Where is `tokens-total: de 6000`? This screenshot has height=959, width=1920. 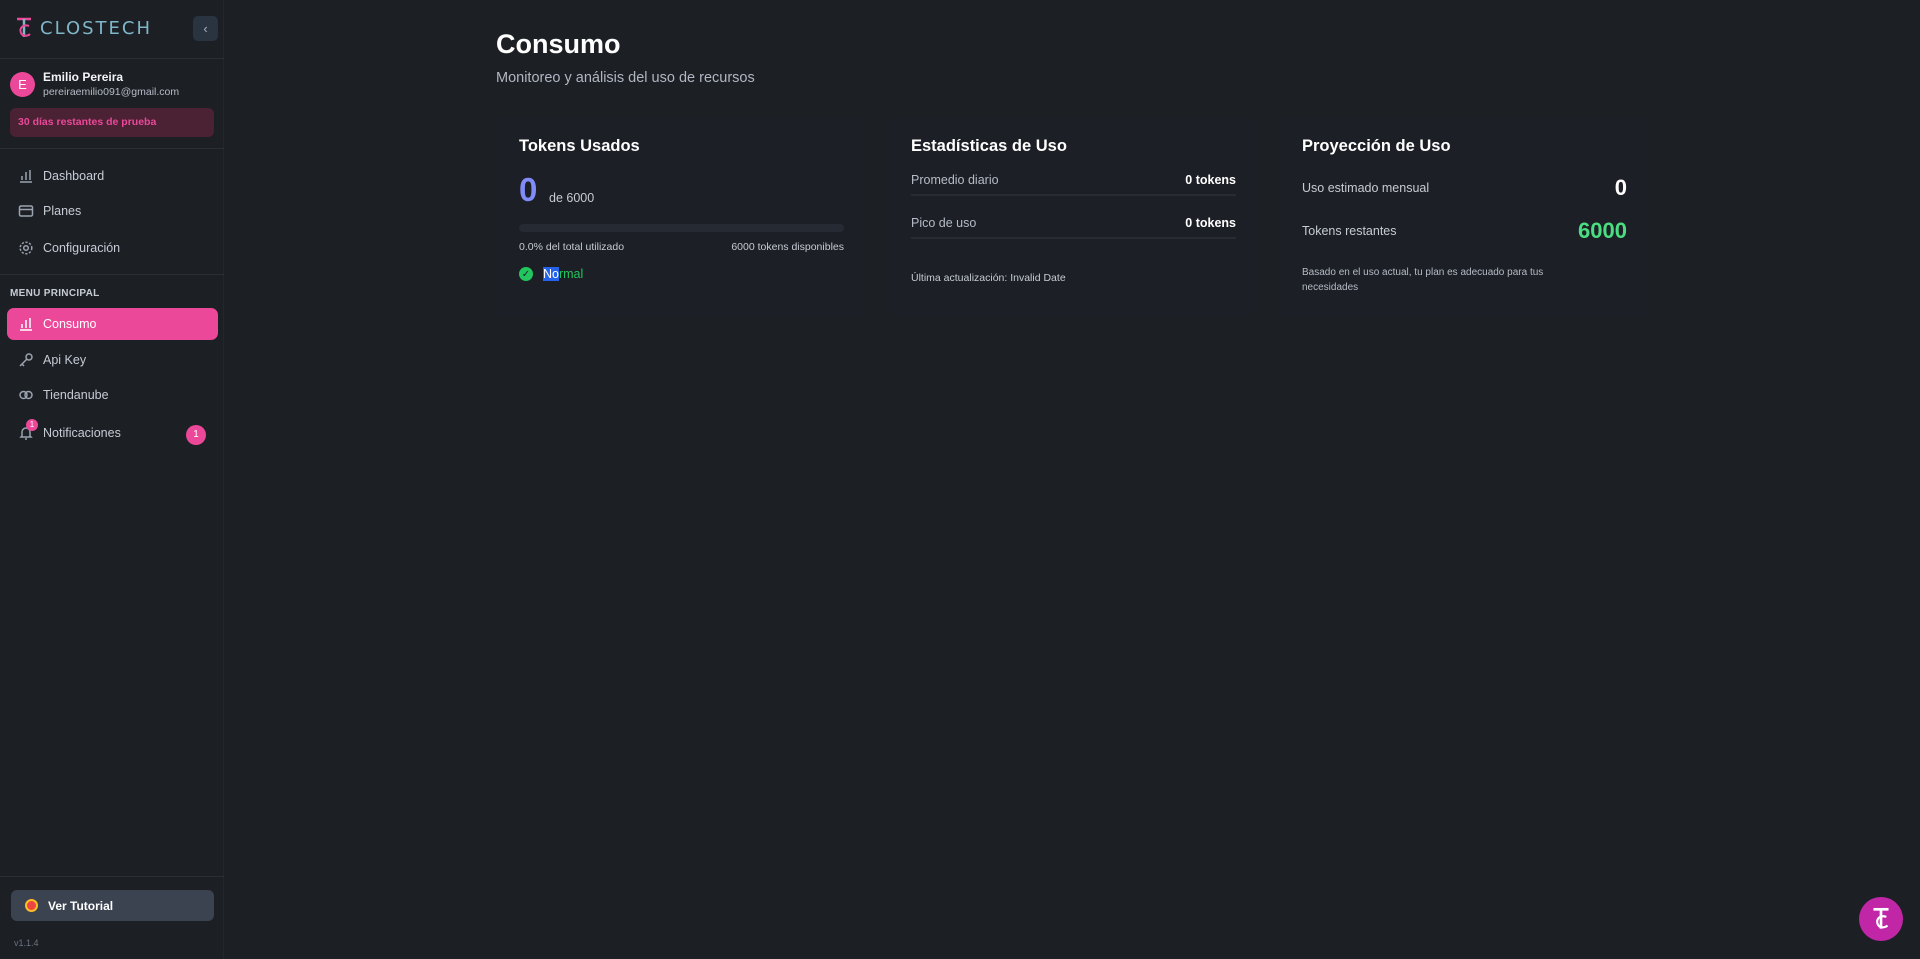
tokens-total: de 6000 is located at coordinates (572, 198).